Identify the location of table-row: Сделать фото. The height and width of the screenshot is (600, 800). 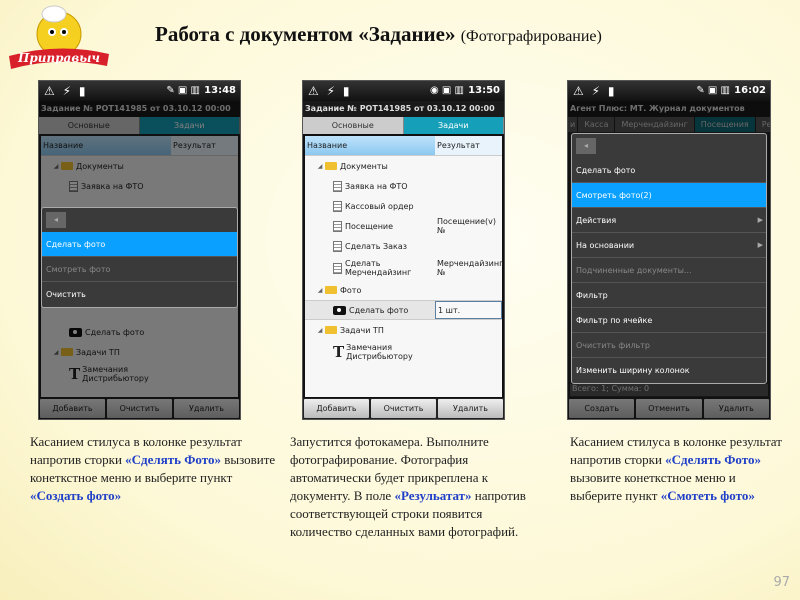
(139, 332).